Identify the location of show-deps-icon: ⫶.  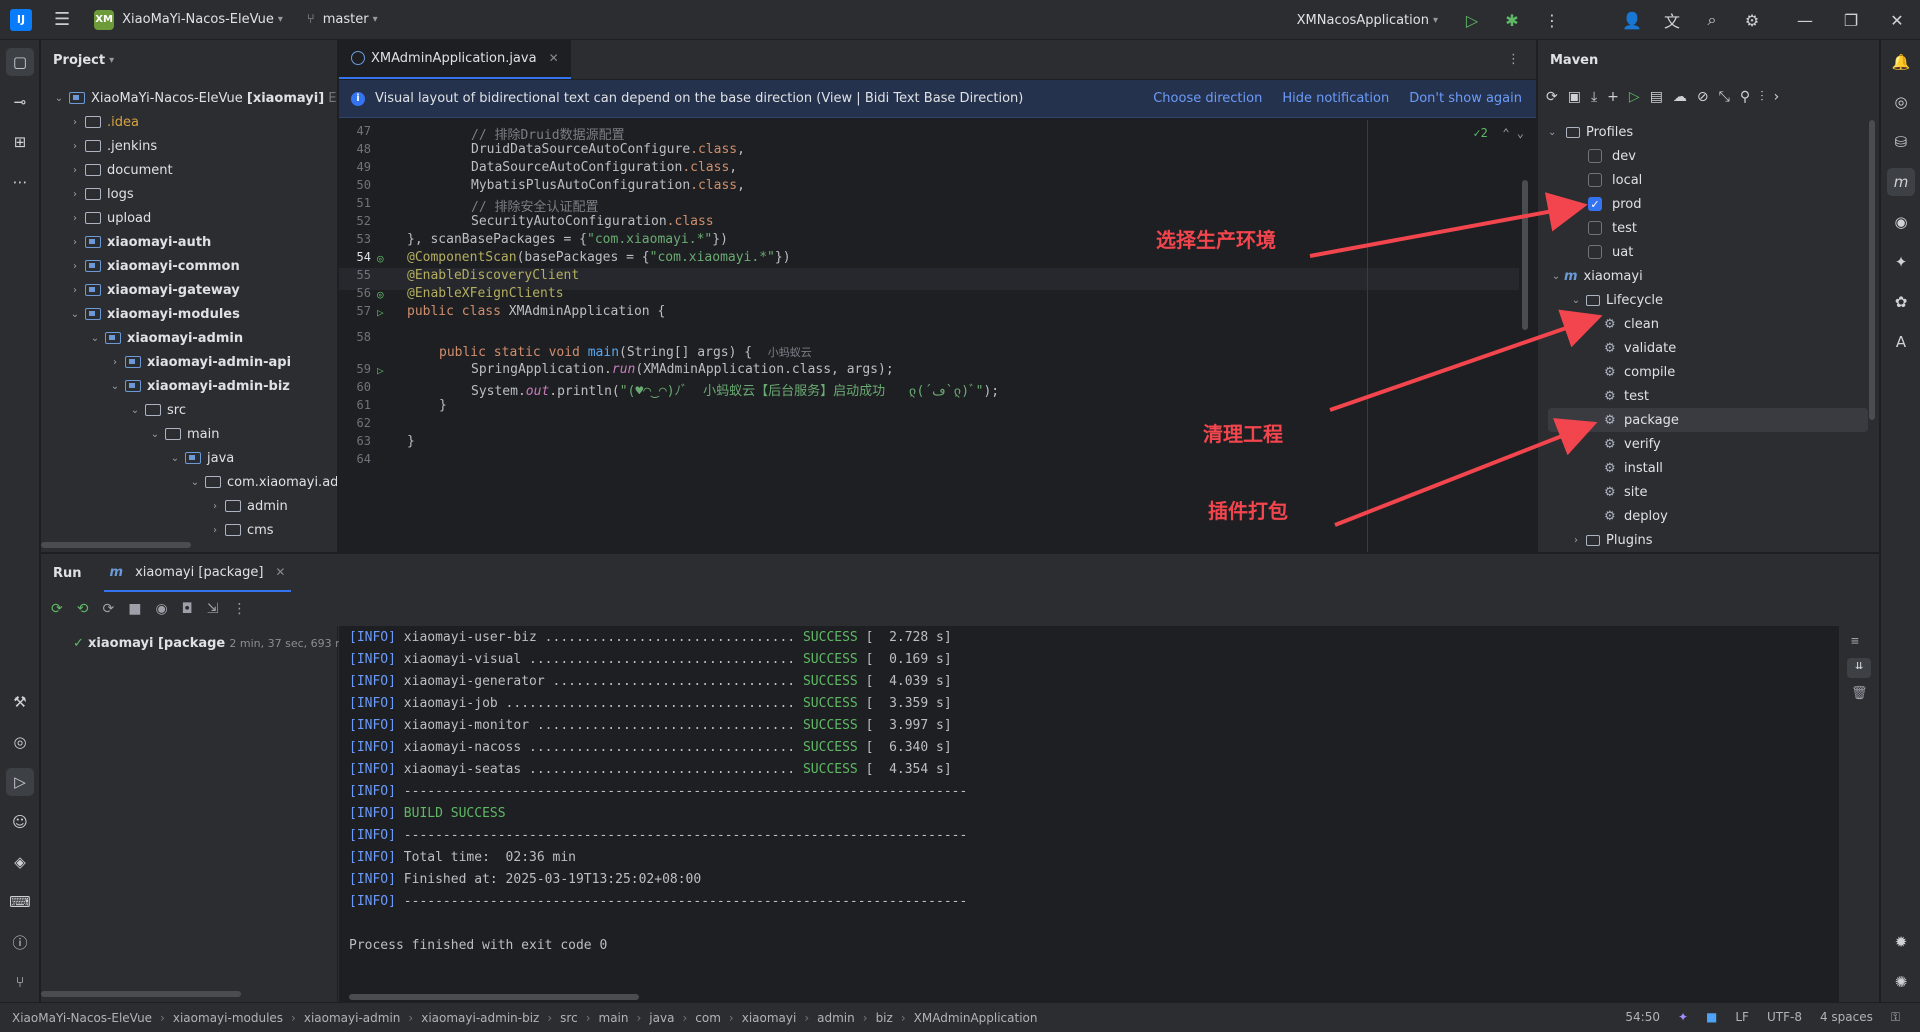
(1762, 97).